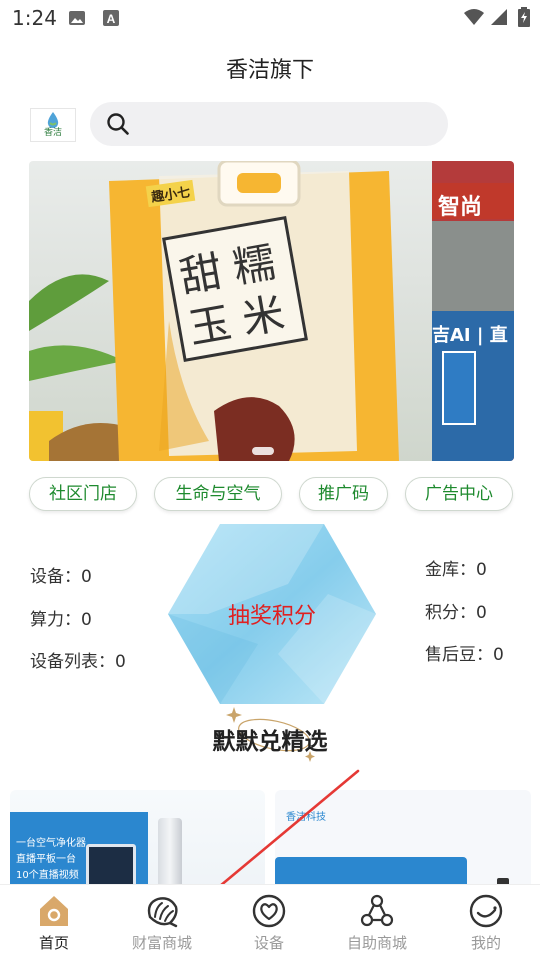 This screenshot has height=961, width=540. I want to click on tab-profile-label: 我的, so click(485, 943).